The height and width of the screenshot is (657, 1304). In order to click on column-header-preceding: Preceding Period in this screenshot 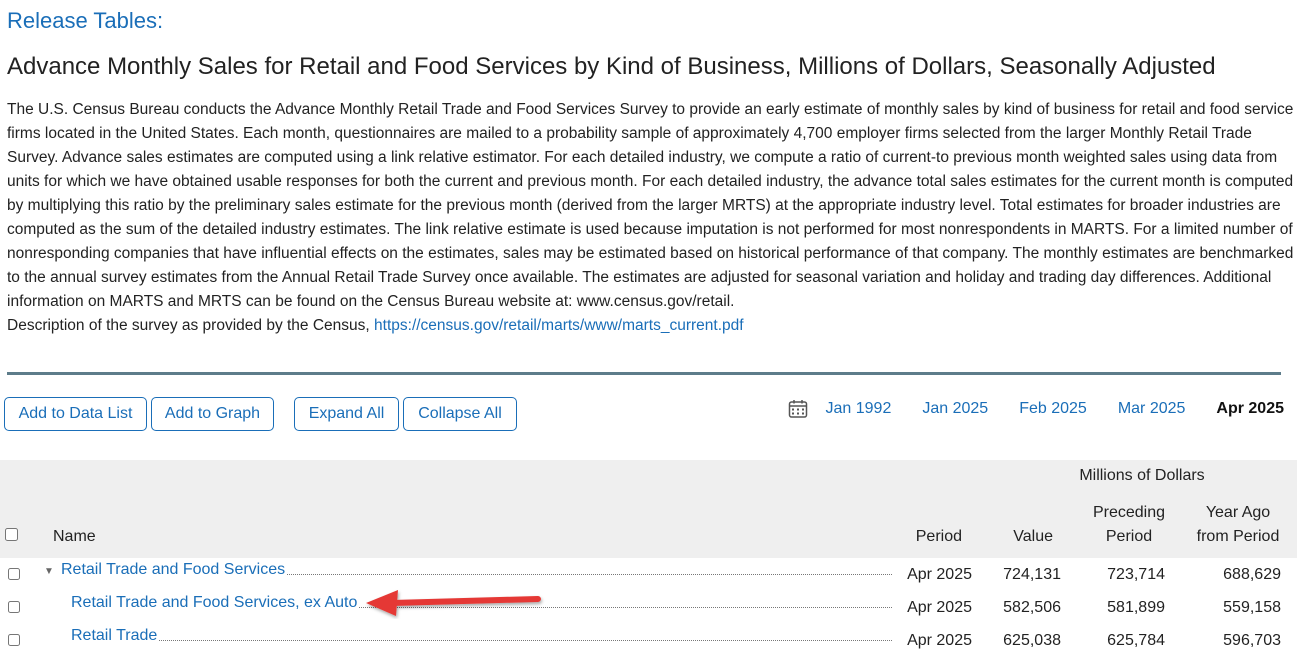, I will do `click(1129, 525)`.